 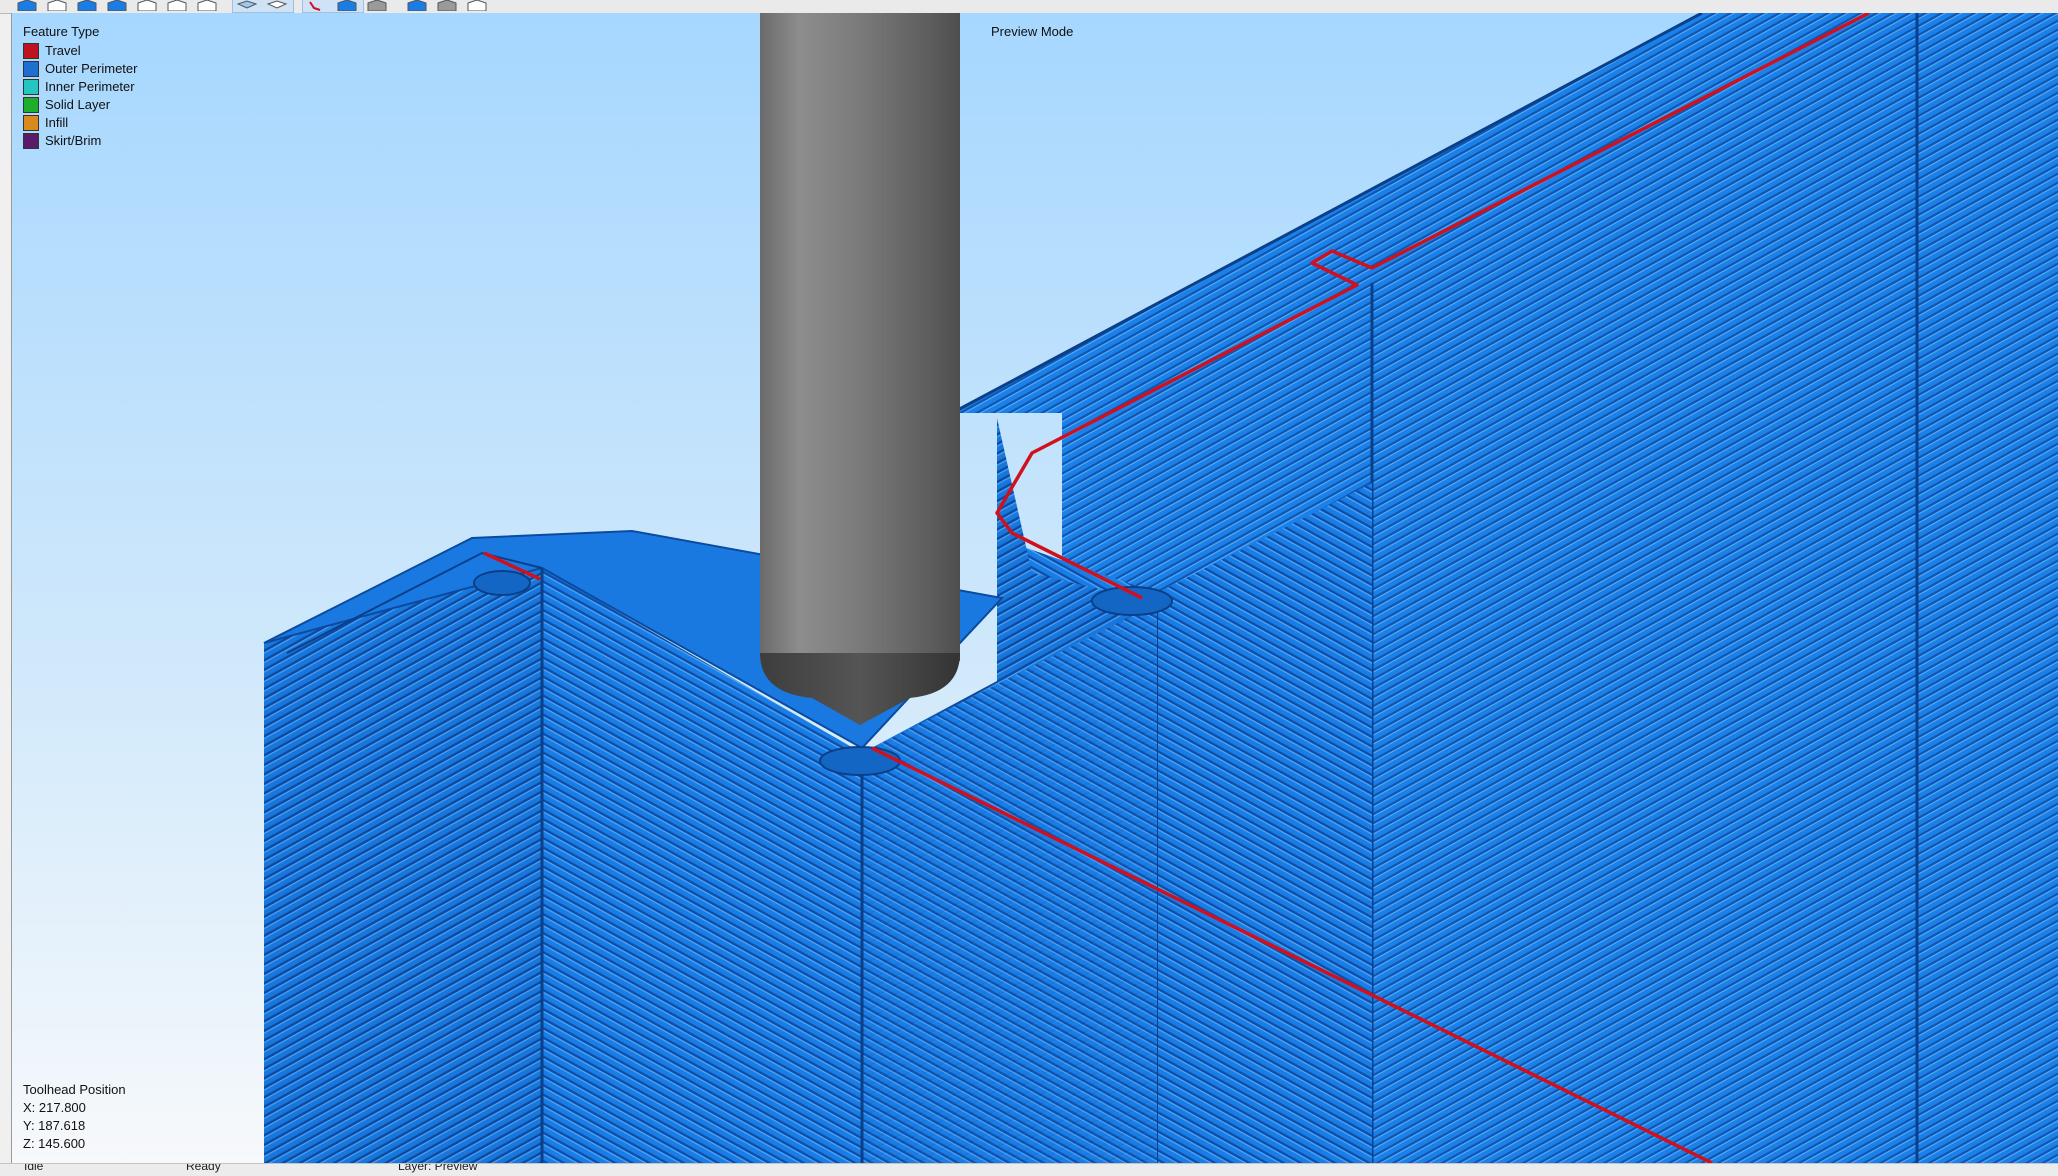 What do you see at coordinates (1032, 31) in the screenshot?
I see `preview-mode-label: Preview Mode` at bounding box center [1032, 31].